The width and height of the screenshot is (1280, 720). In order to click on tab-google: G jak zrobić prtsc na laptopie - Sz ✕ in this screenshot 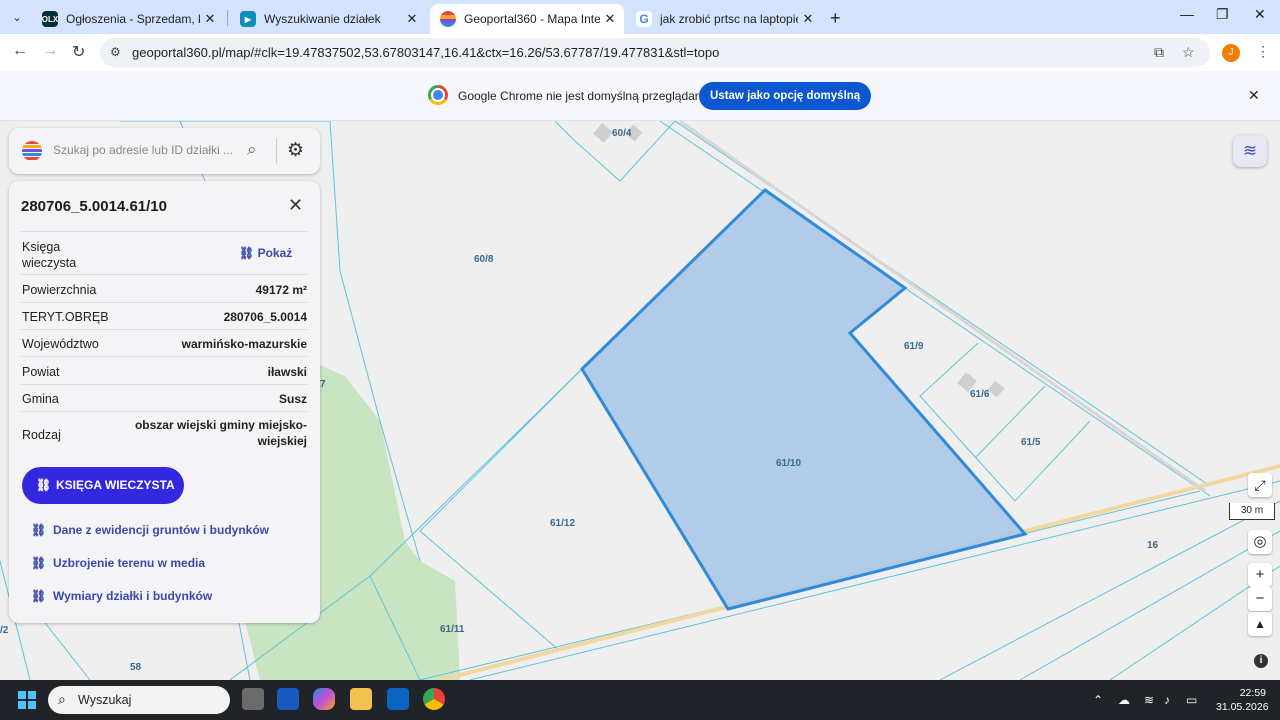, I will do `click(724, 19)`.